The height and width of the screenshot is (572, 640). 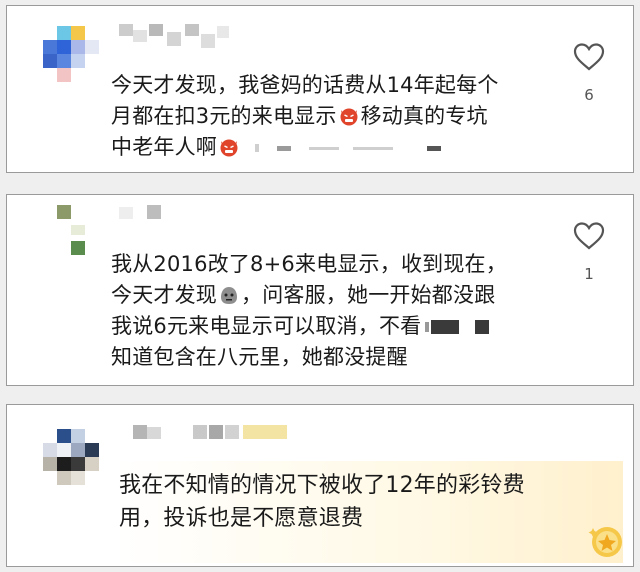 I want to click on sparkle-badge-icon, so click(x=605, y=542).